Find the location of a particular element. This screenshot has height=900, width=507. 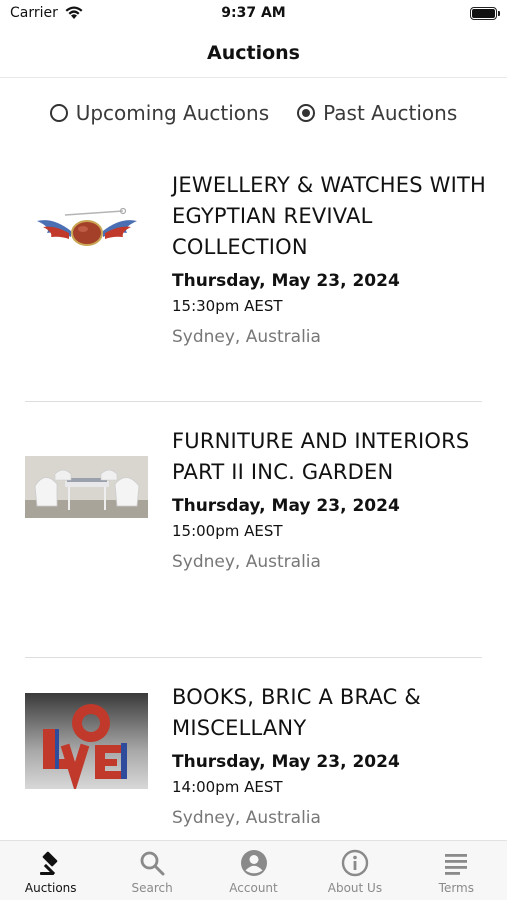

brooch-thumbnail is located at coordinates (86, 226).